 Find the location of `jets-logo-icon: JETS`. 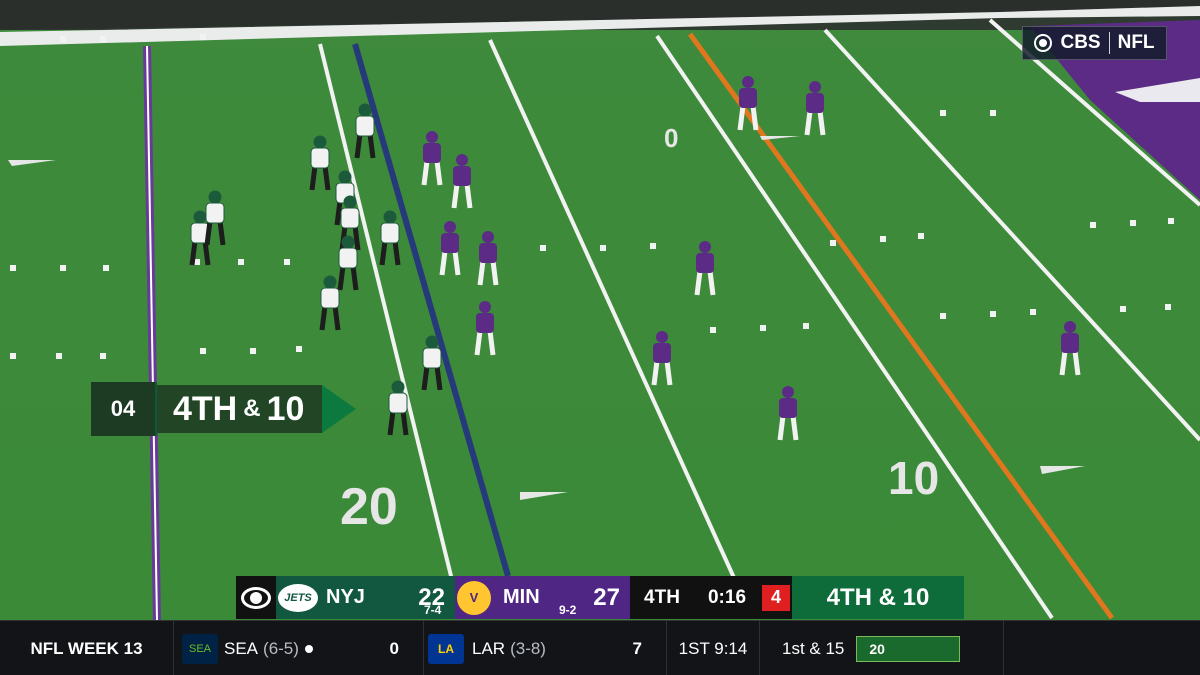

jets-logo-icon: JETS is located at coordinates (298, 597).